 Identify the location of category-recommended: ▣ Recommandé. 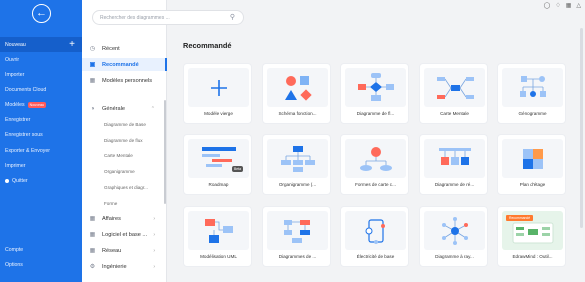
(124, 64).